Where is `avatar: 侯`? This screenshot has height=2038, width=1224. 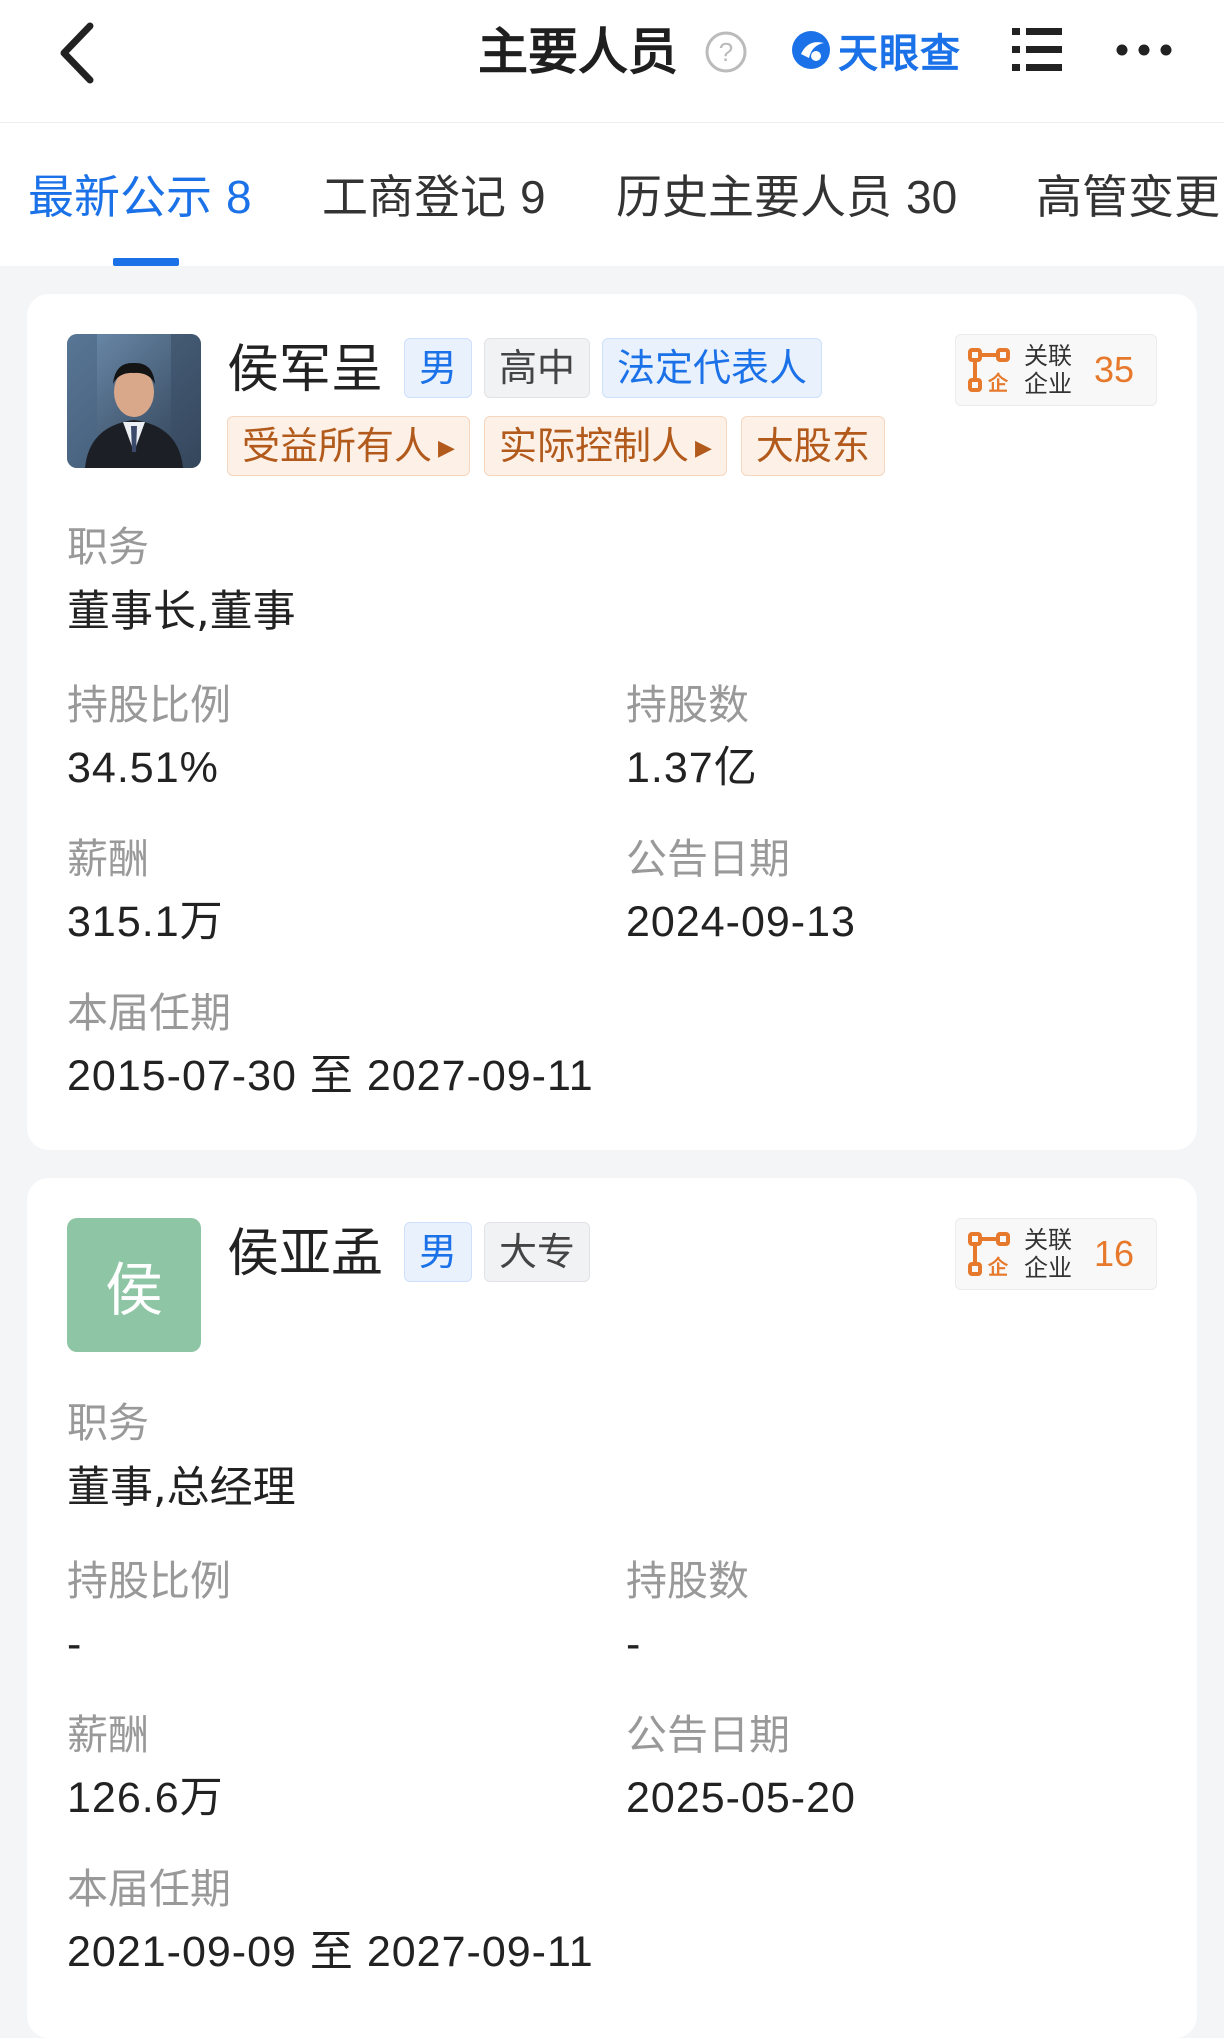
avatar: 侯 is located at coordinates (134, 1285).